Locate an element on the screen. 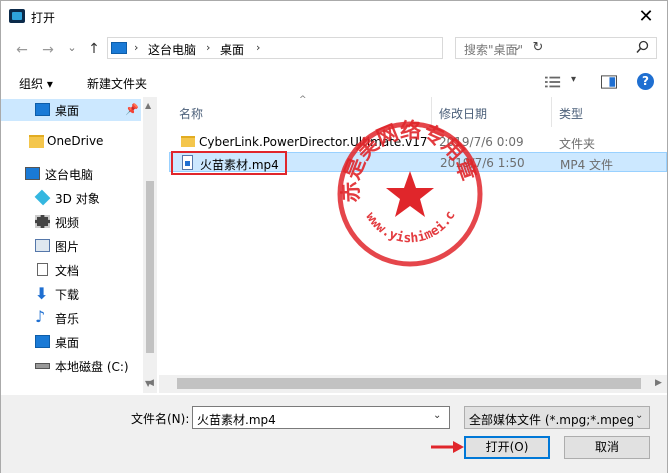  filetype-select: 全部媒体文件 (*.mpg;*.mpeg; ⌄ is located at coordinates (557, 417).